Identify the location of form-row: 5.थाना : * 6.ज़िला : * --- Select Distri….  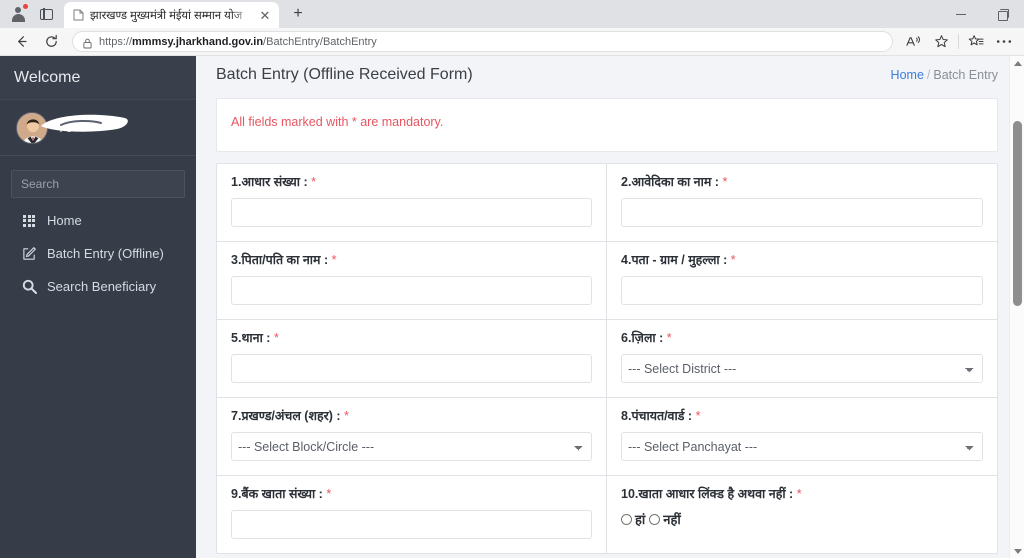
(607, 359).